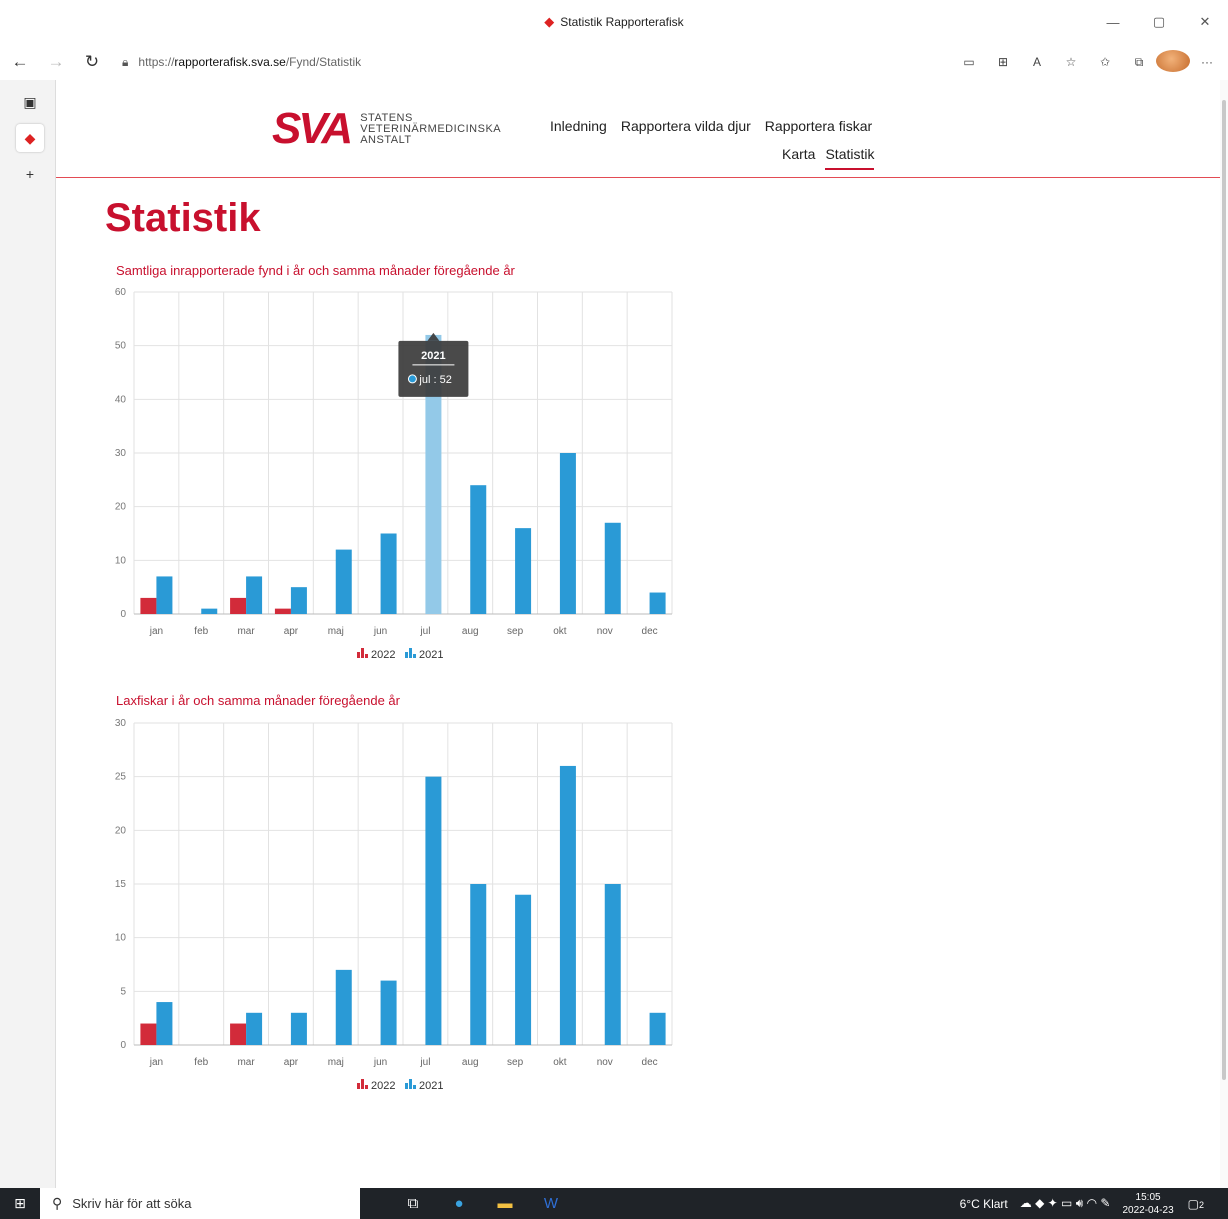 This screenshot has width=1228, height=1219. I want to click on clock: 15:05 2022-04-23, so click(1147, 1204).